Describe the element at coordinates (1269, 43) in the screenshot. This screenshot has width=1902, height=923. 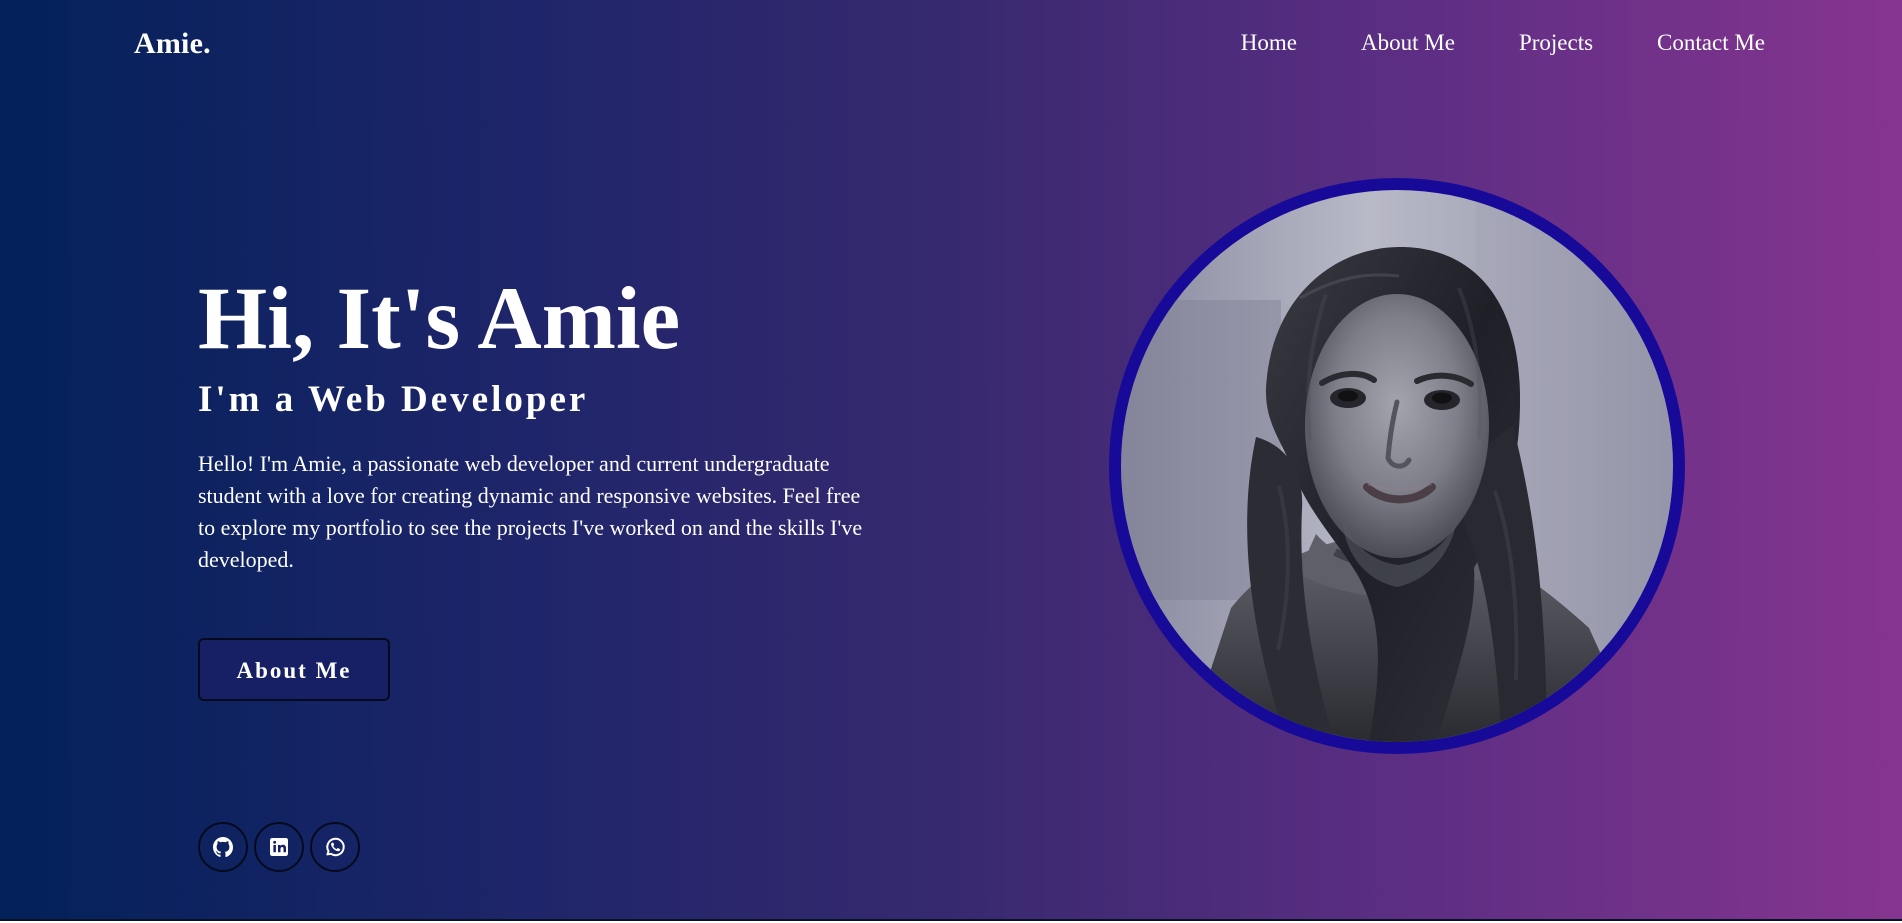
I see `nav-home-link: Home` at that location.